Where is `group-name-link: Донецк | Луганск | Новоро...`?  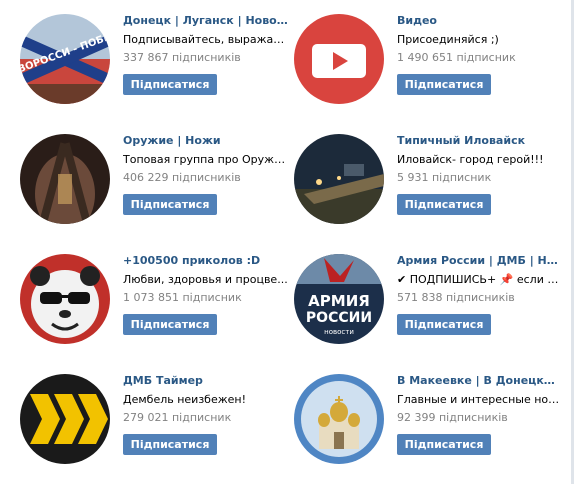 group-name-link: Донецк | Луганск | Новоро... is located at coordinates (205, 21).